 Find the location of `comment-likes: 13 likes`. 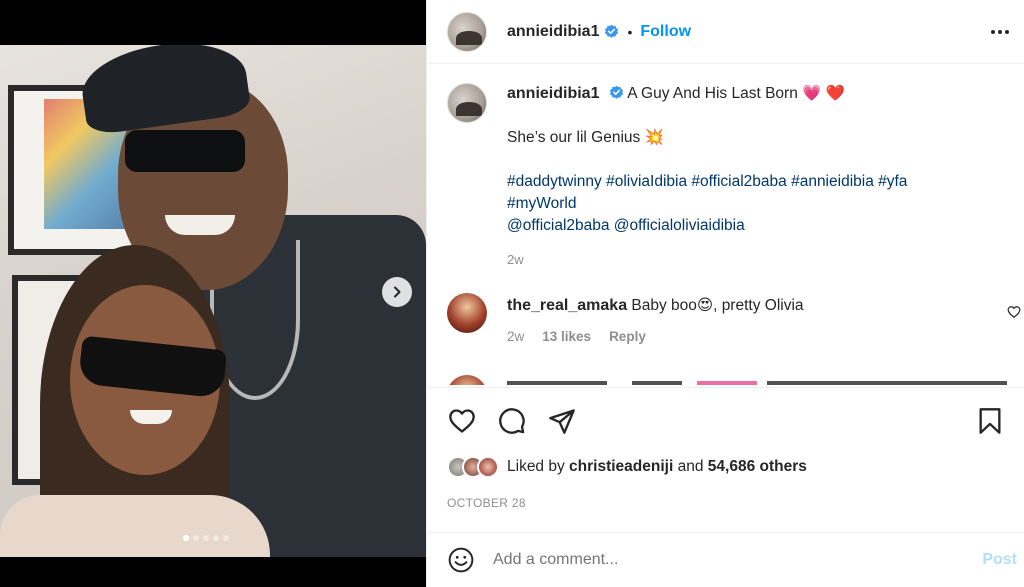

comment-likes: 13 likes is located at coordinates (566, 336).